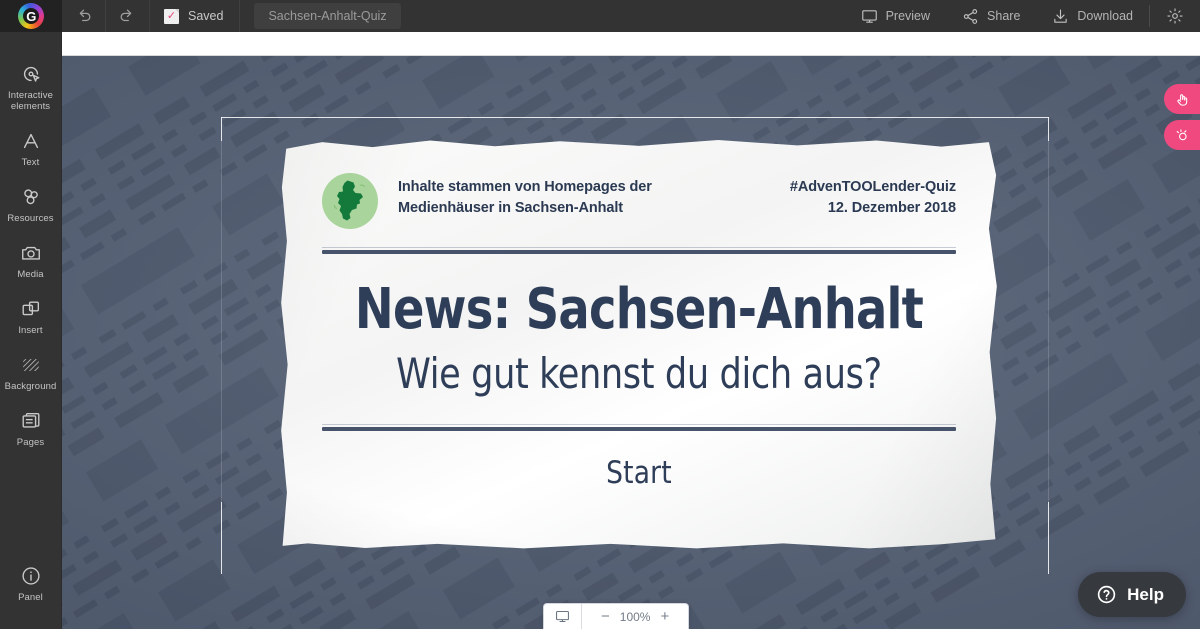  What do you see at coordinates (1182, 117) in the screenshot?
I see `right-side-tabs` at bounding box center [1182, 117].